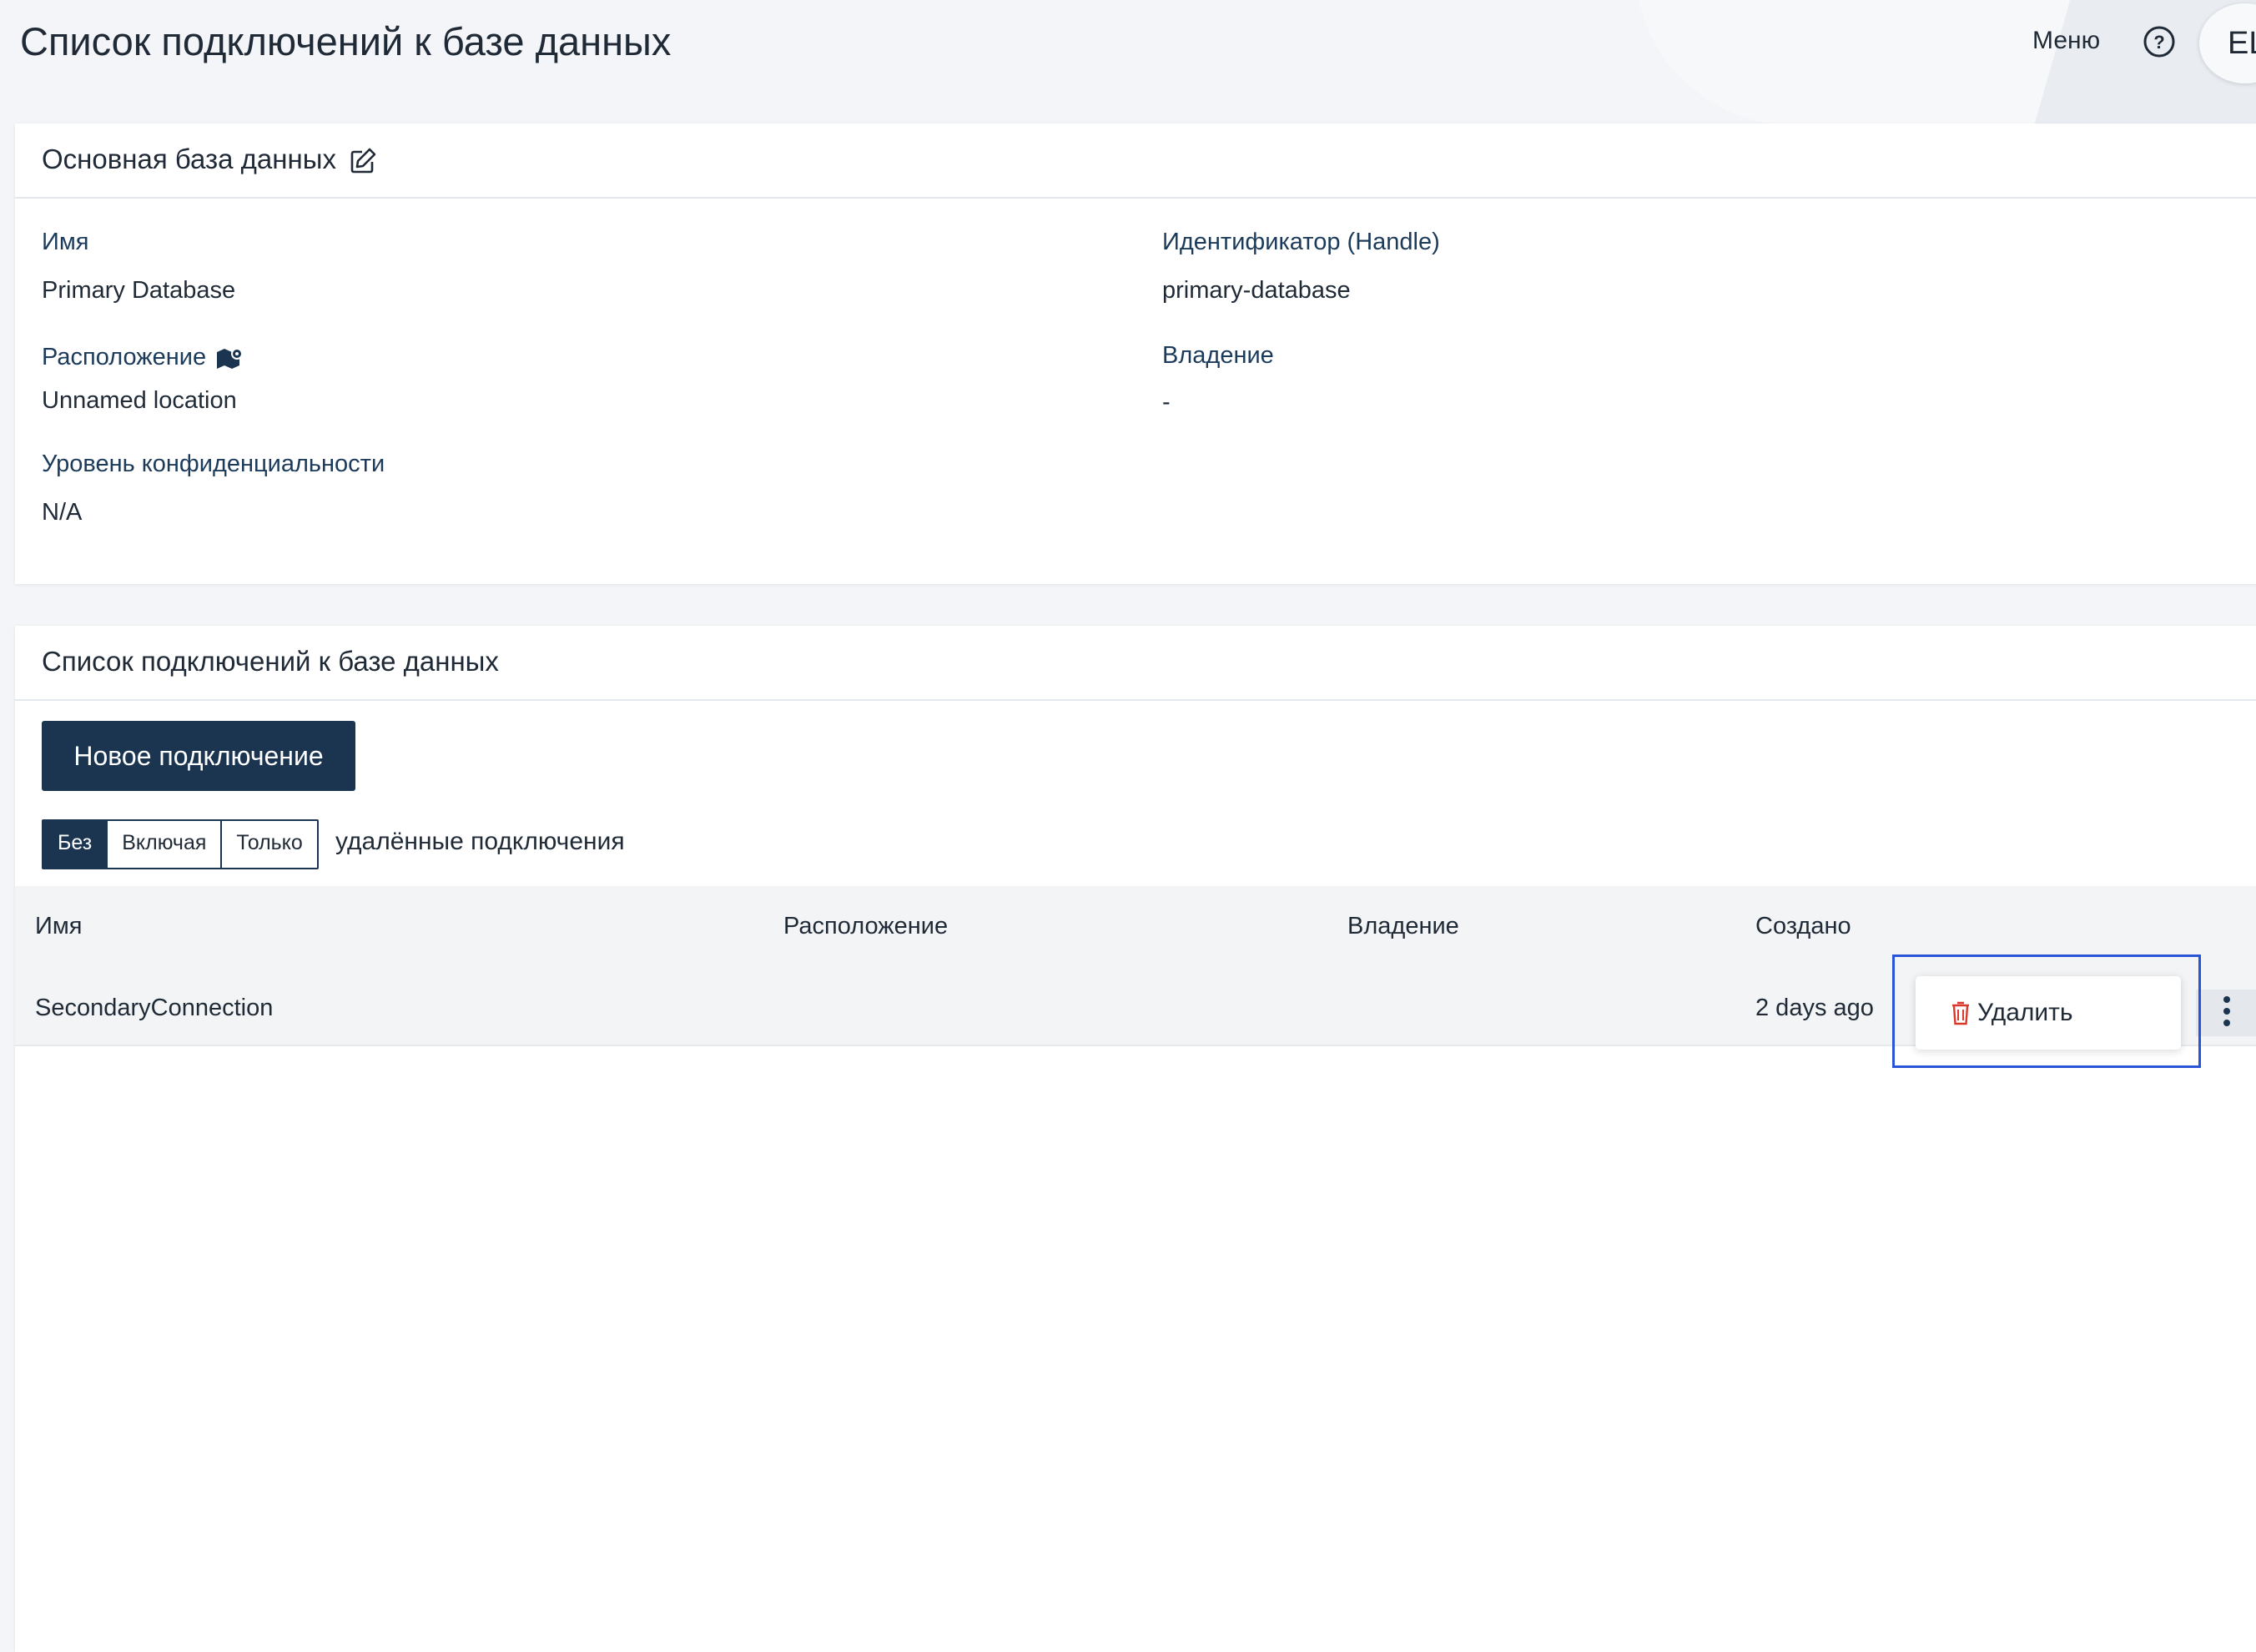  I want to click on handle-label: Идентификатор (Handle), so click(1301, 242).